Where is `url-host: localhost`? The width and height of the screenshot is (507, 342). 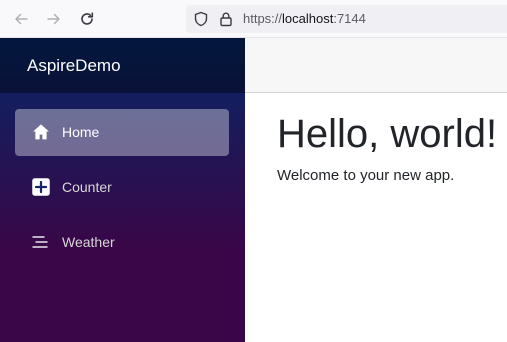
url-host: localhost is located at coordinates (308, 18).